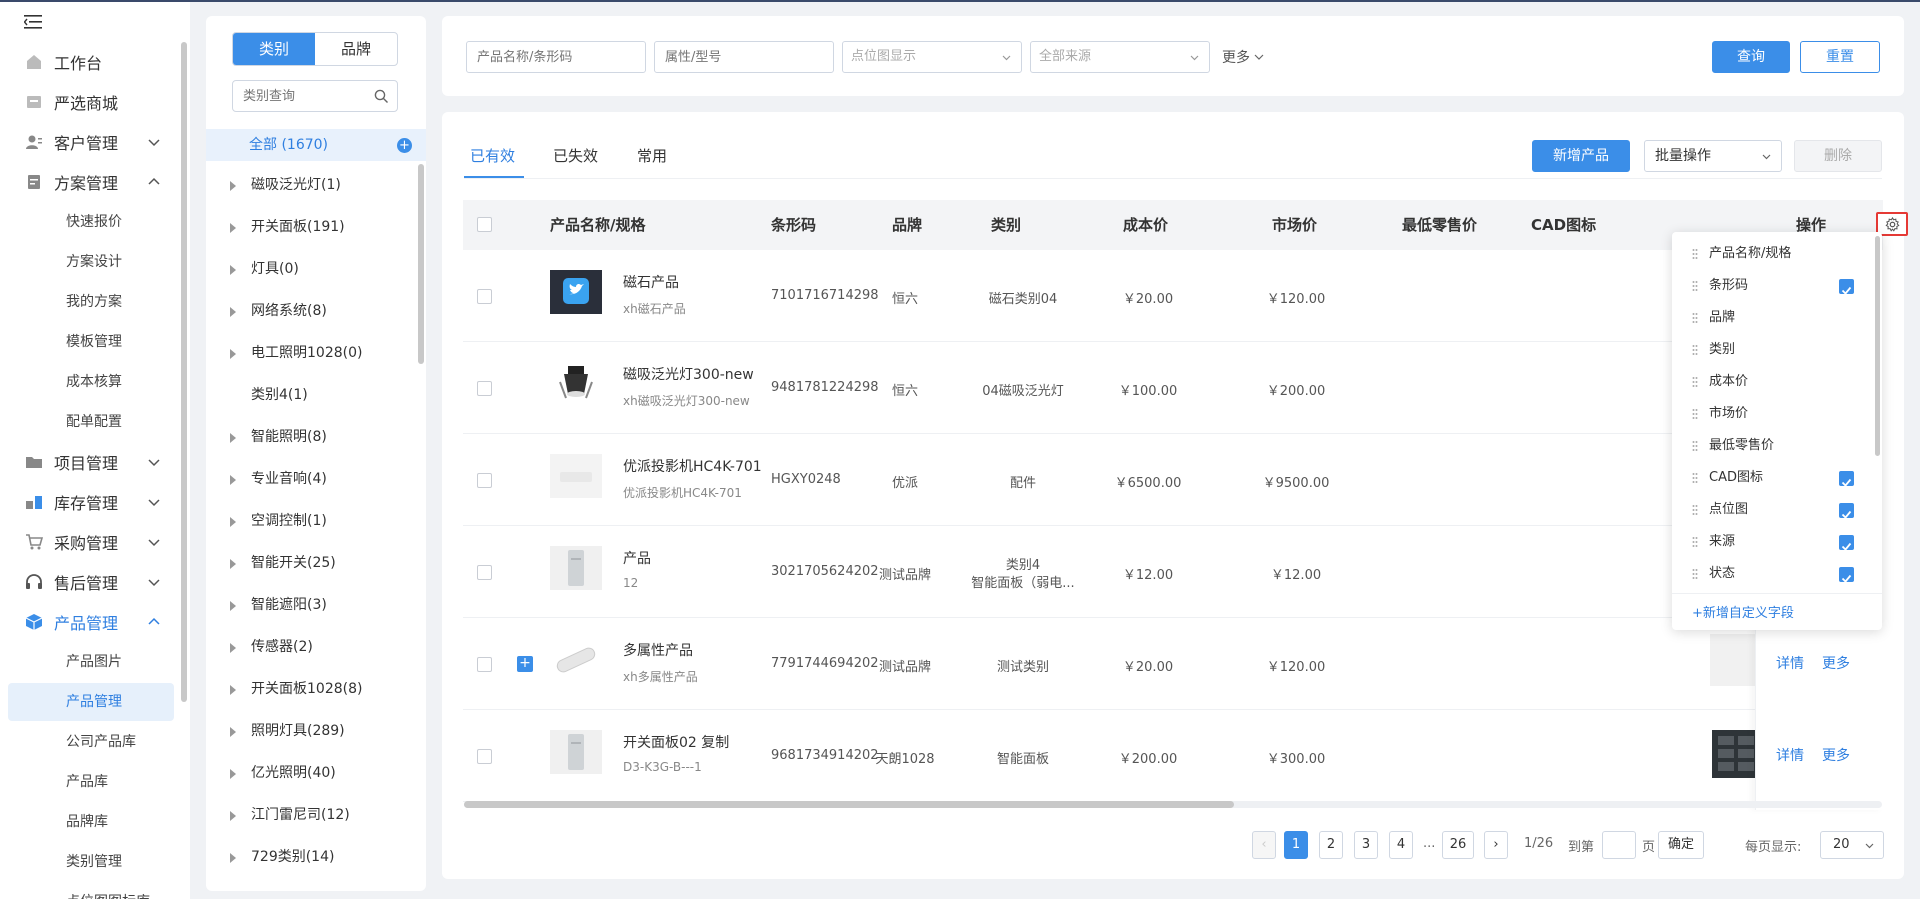 The width and height of the screenshot is (1920, 899). I want to click on page-26: 26, so click(1458, 845).